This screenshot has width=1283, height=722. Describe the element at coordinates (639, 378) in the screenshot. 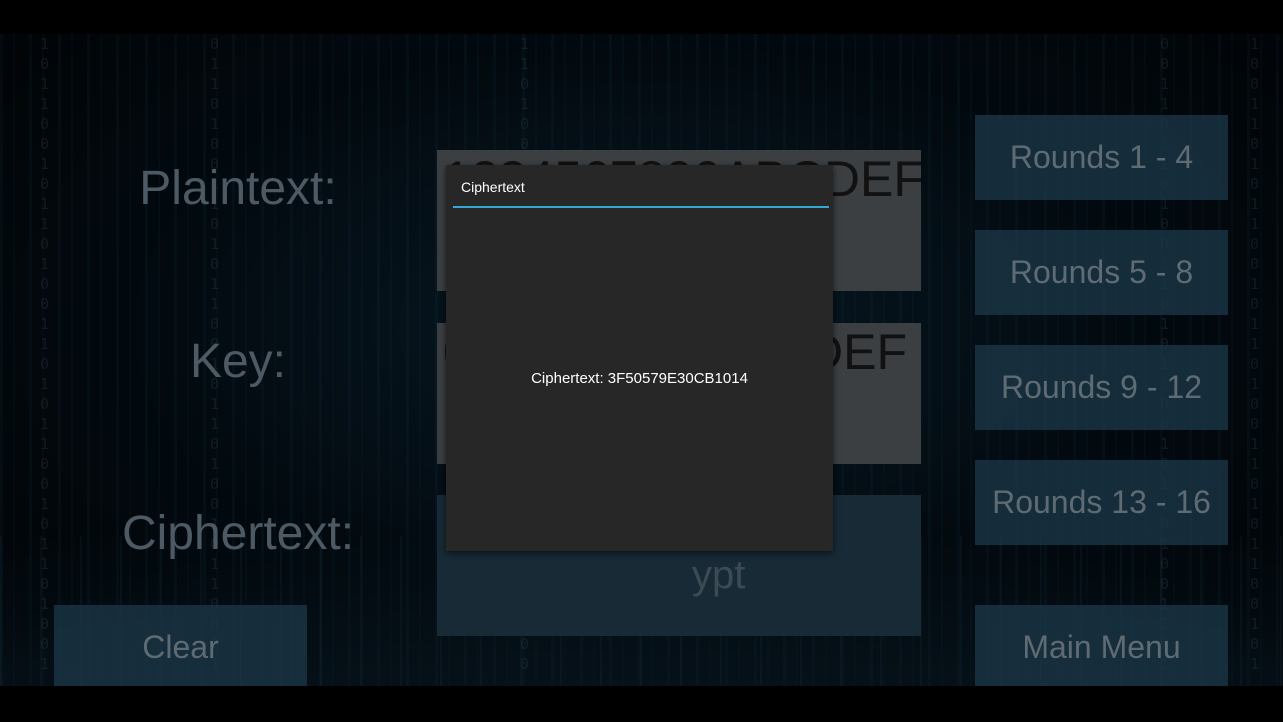

I see `dialog-message: Ciphertext: 3F50579E30CB1014` at that location.